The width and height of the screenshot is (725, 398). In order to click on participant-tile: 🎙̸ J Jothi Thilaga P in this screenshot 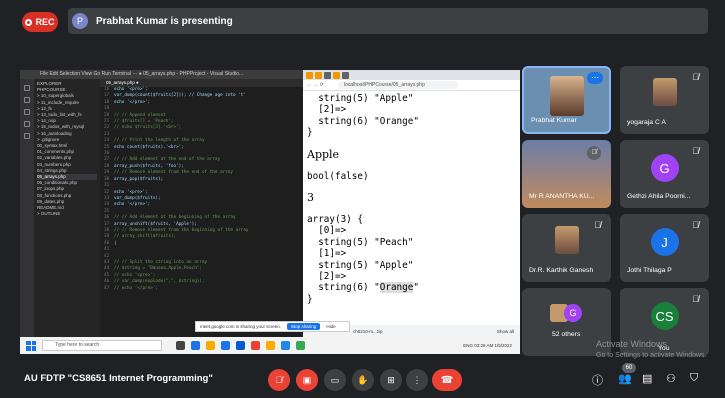, I will do `click(664, 248)`.